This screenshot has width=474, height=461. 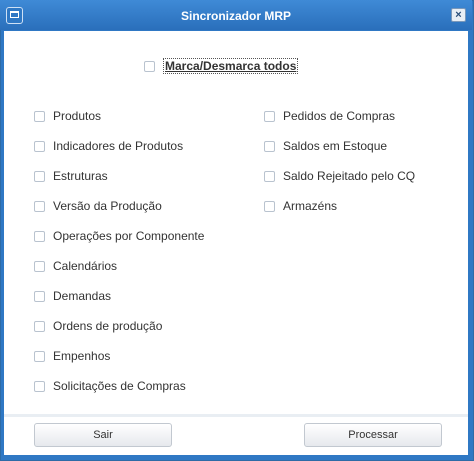 What do you see at coordinates (458, 15) in the screenshot?
I see `close-button: ×` at bounding box center [458, 15].